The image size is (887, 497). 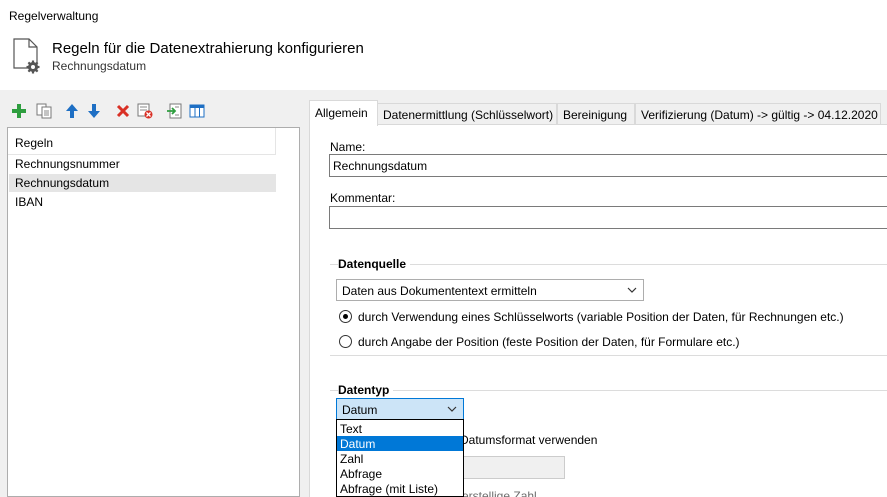 I want to click on rules-list-header: Regeln, so click(x=142, y=141).